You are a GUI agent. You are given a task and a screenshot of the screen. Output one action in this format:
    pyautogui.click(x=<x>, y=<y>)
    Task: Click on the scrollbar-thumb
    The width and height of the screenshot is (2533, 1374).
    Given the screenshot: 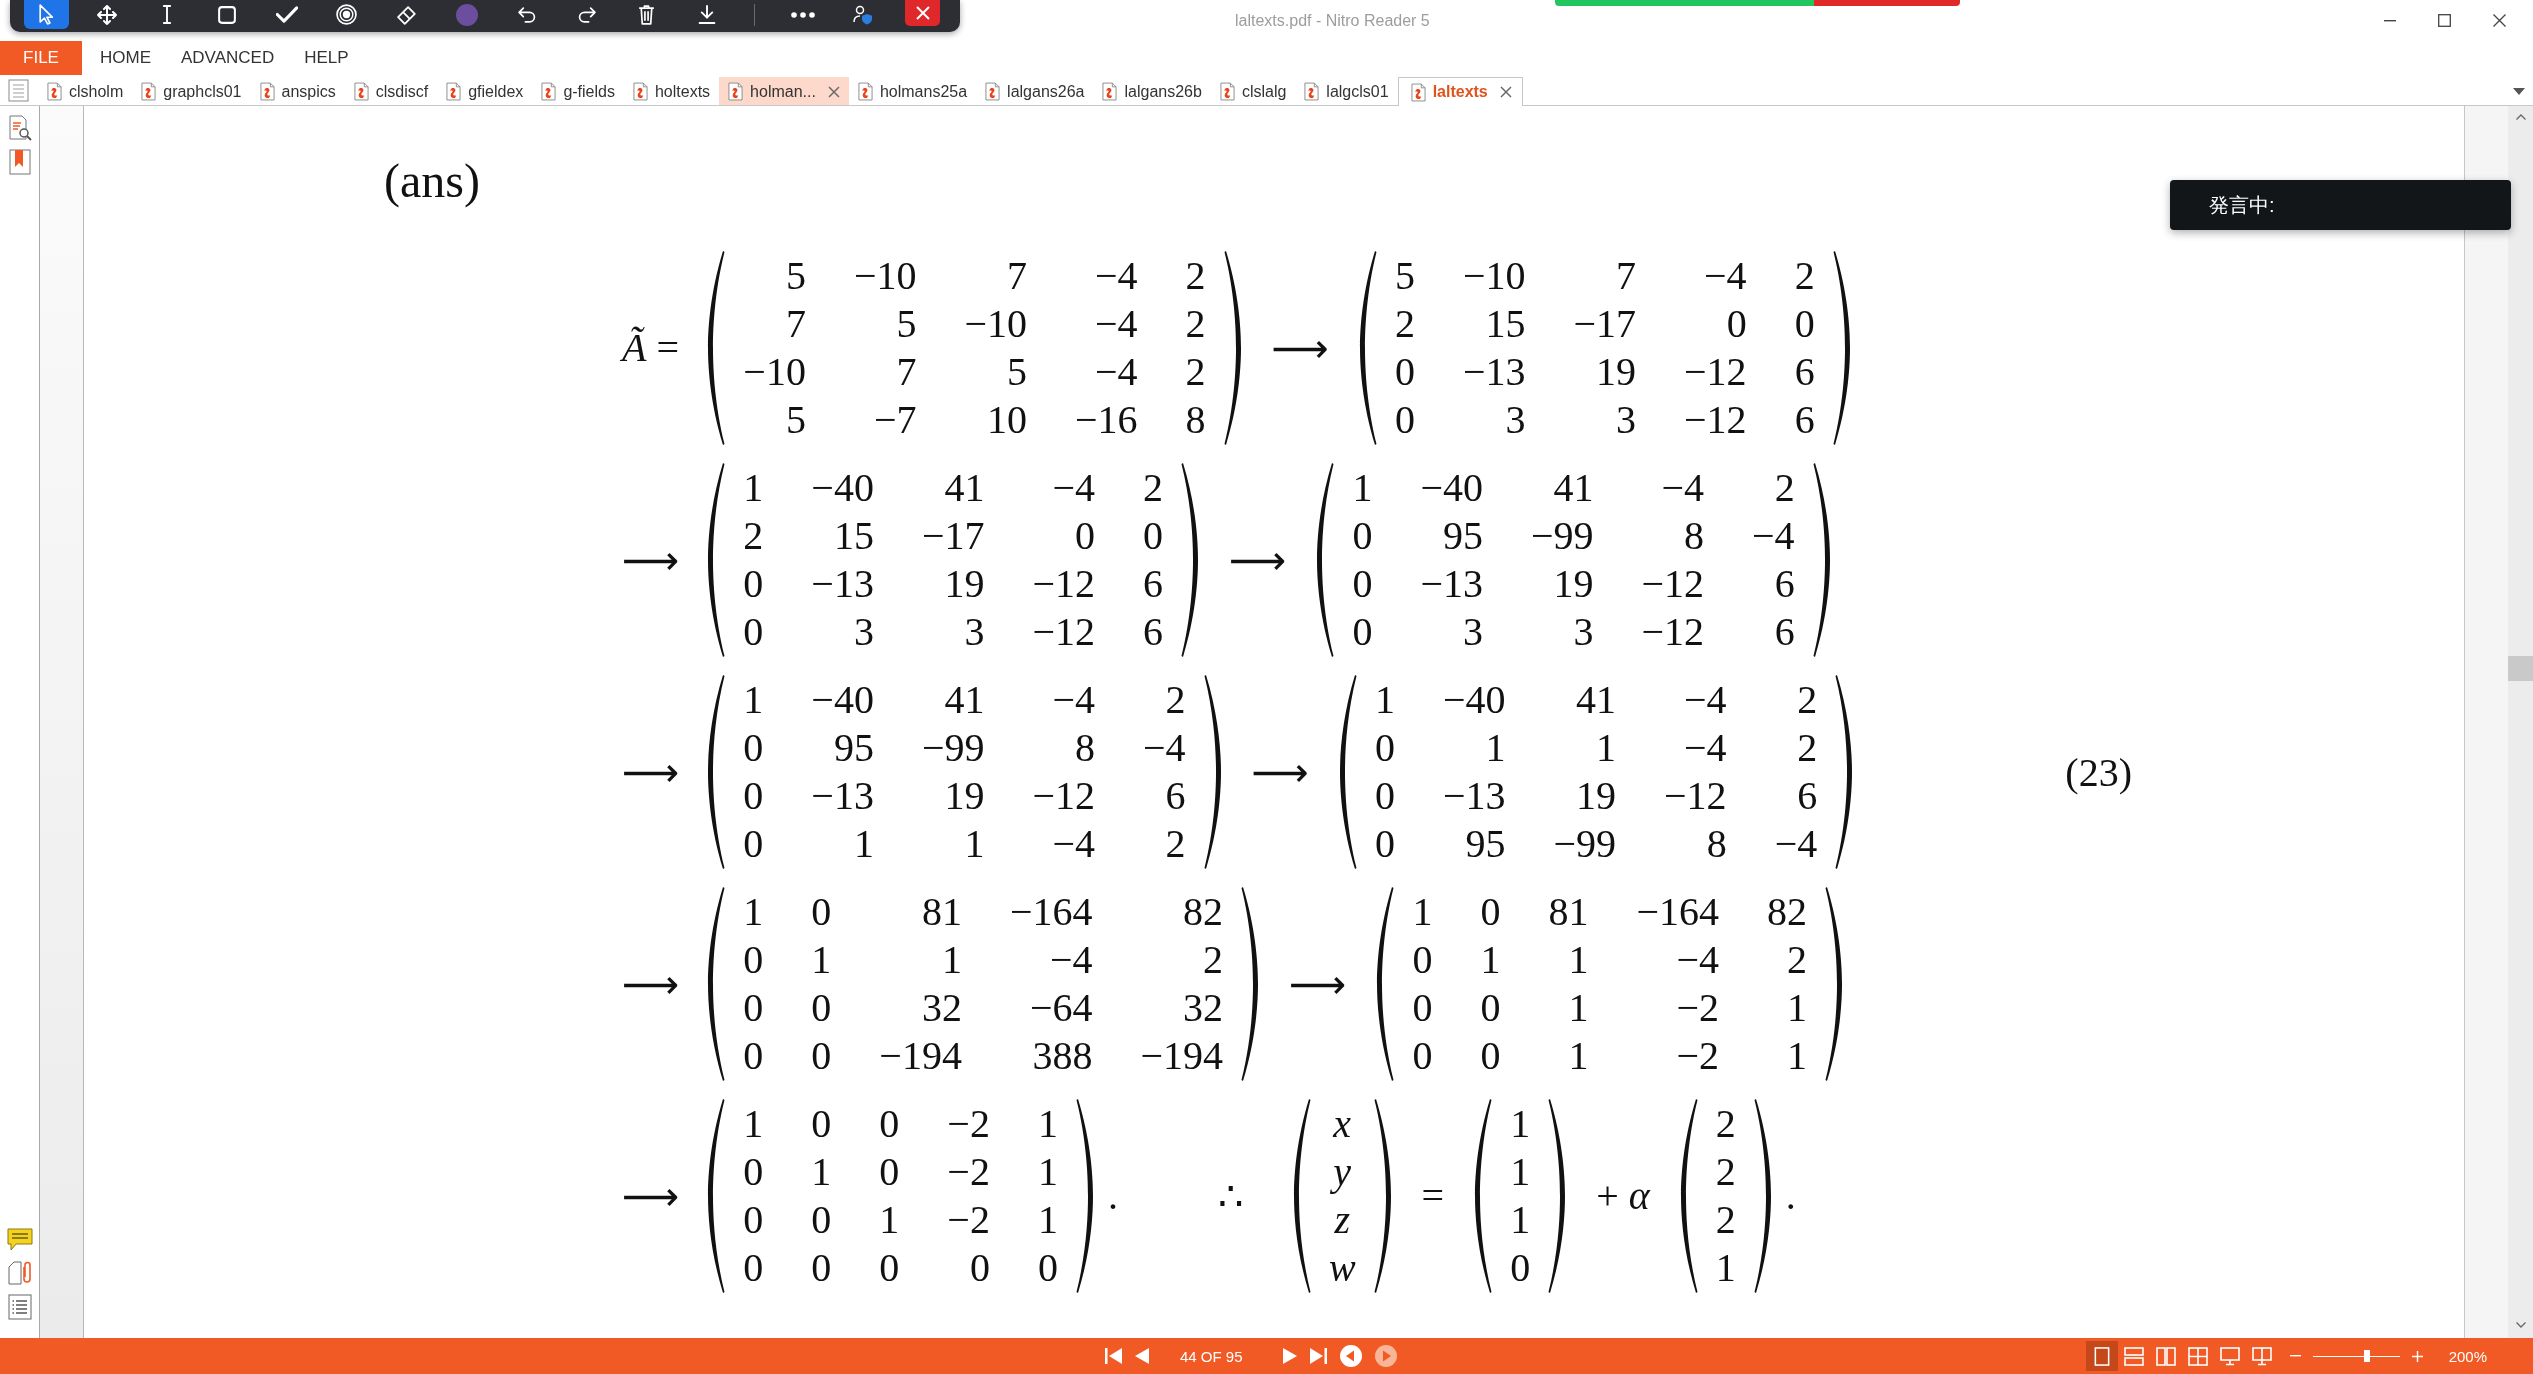 What is the action you would take?
    pyautogui.click(x=2520, y=668)
    